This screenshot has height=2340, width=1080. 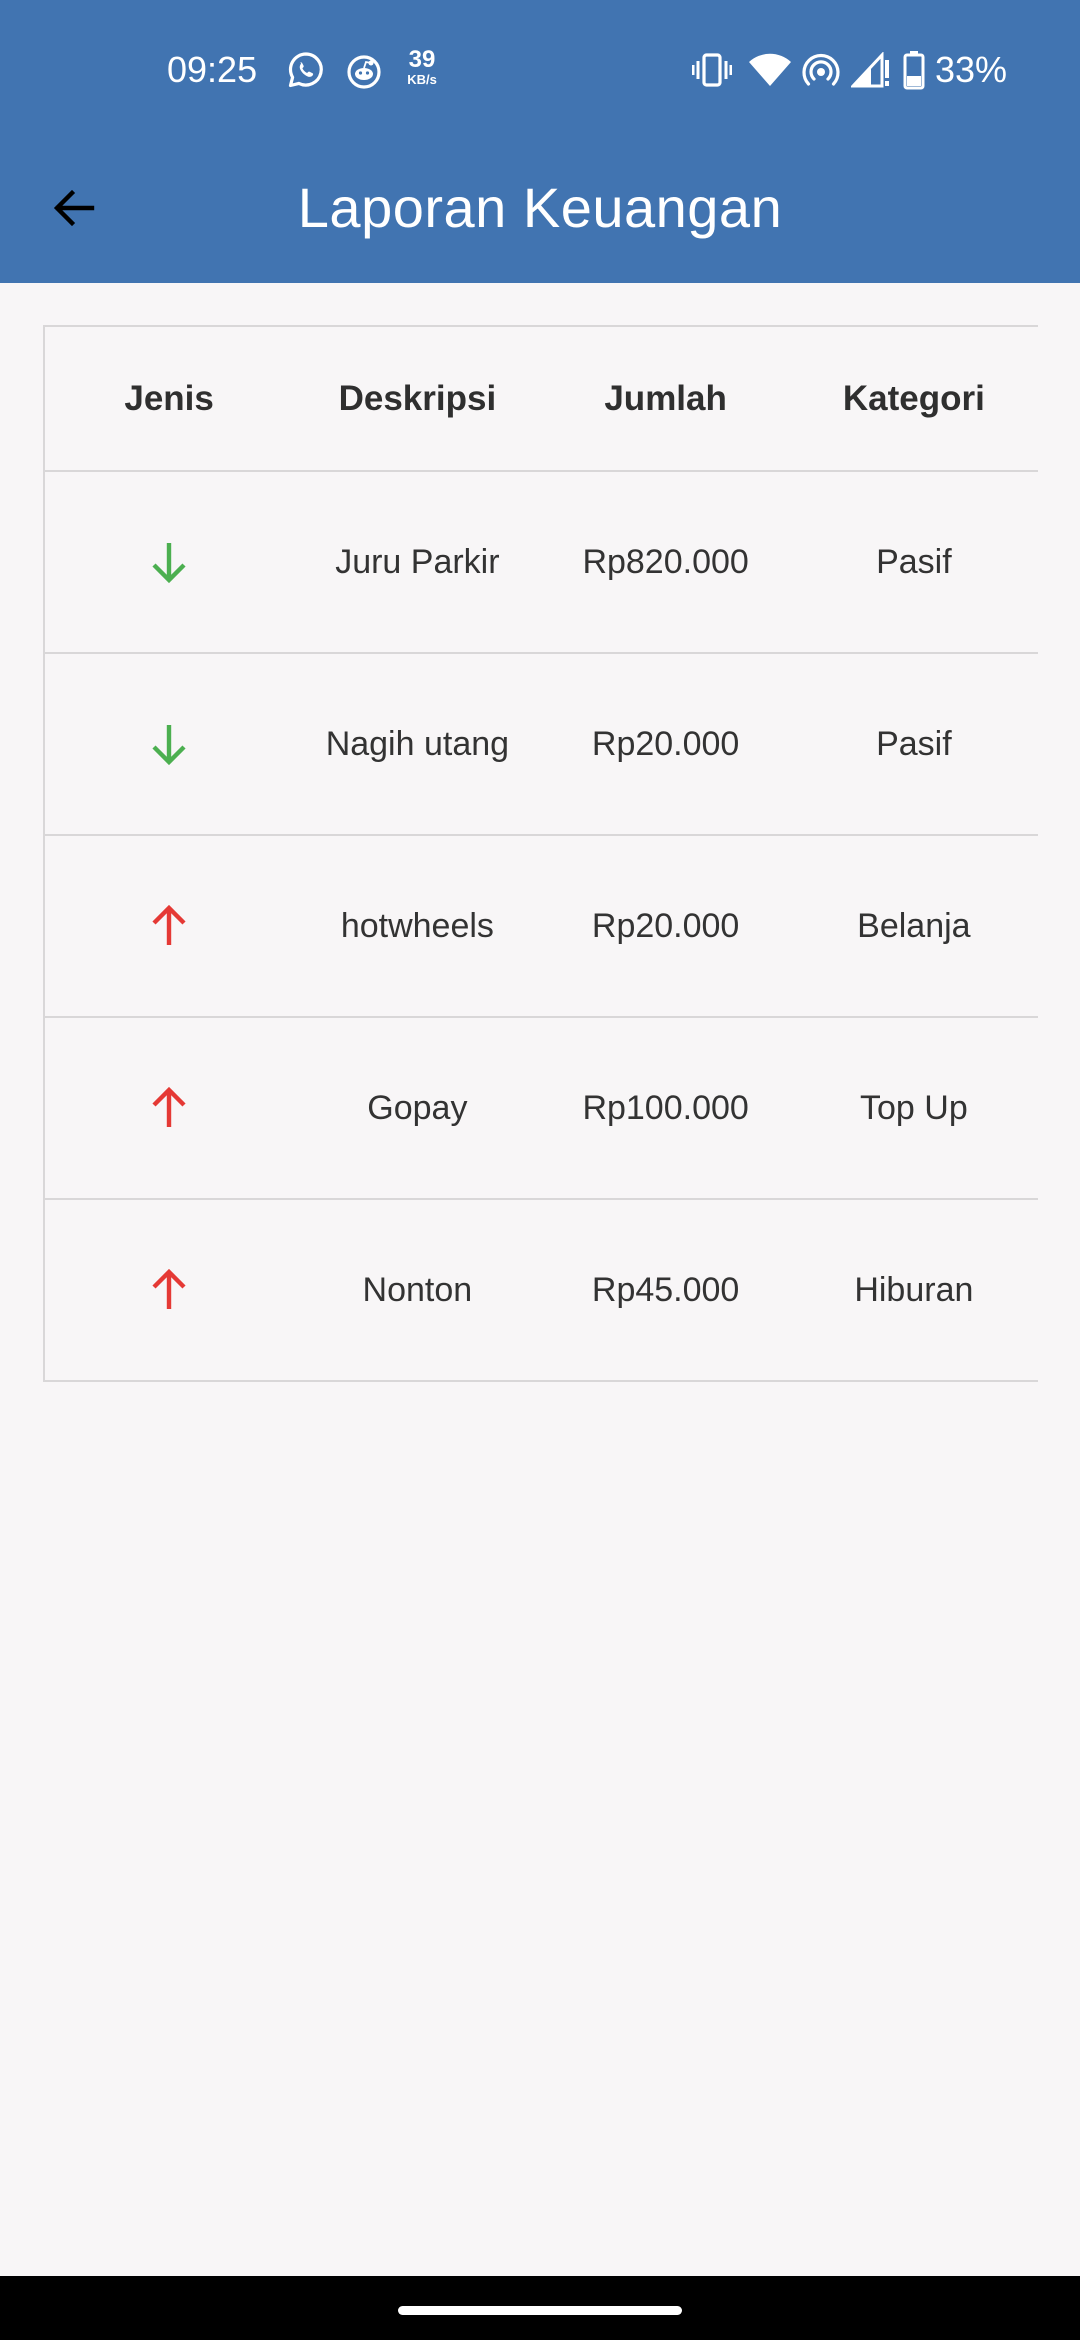 I want to click on jumlah-cell: Rp100.000, so click(x=665, y=1107).